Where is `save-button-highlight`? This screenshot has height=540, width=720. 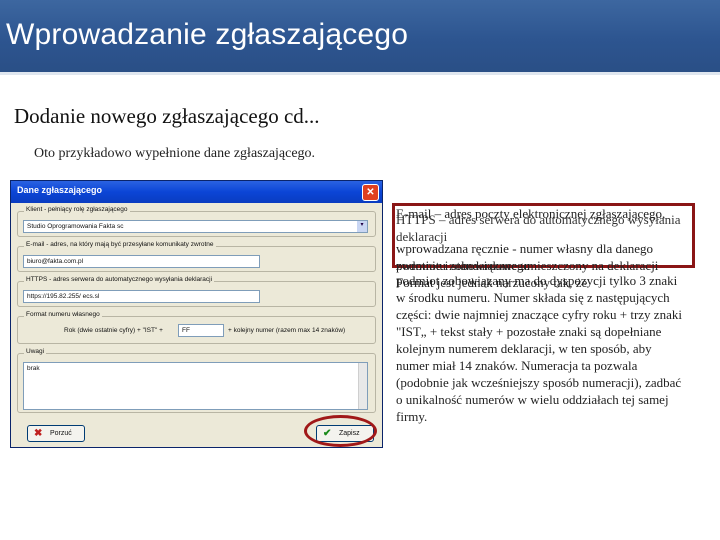 save-button-highlight is located at coordinates (340, 431).